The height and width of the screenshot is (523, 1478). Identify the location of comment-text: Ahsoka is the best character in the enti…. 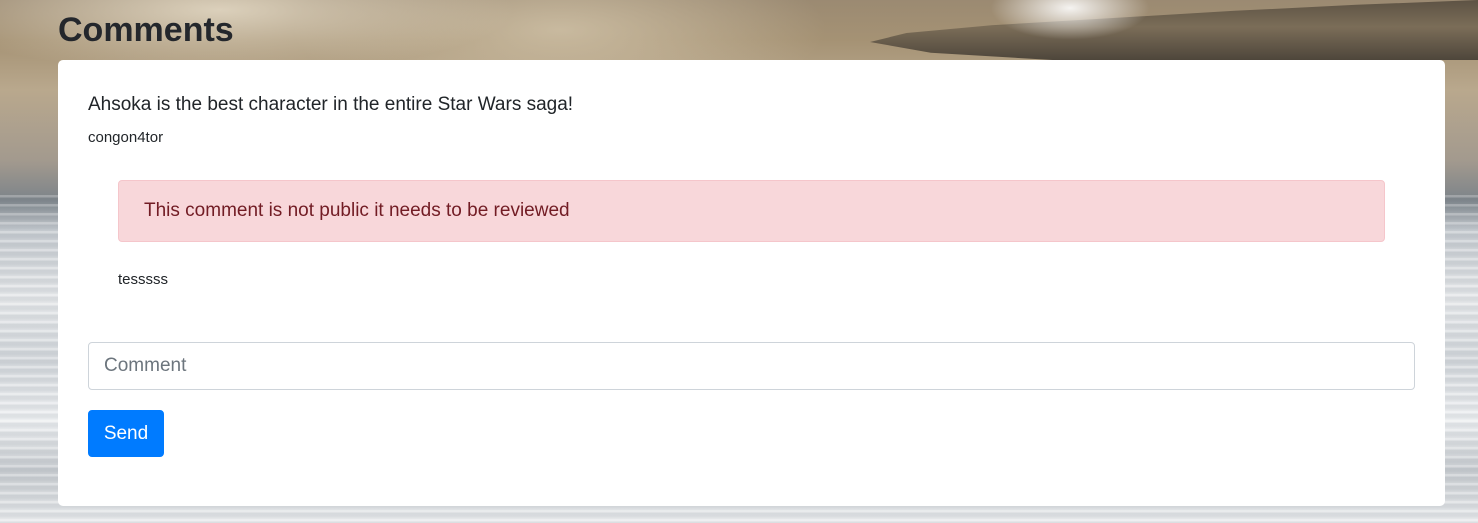
(331, 104).